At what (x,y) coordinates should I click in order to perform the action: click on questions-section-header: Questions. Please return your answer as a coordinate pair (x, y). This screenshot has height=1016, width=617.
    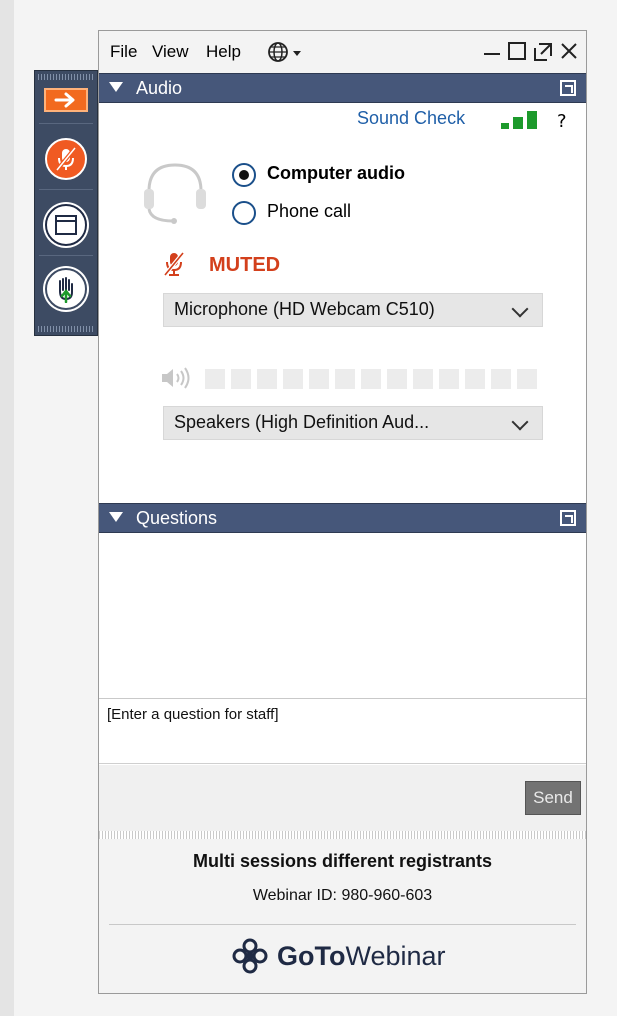
    Looking at the image, I should click on (342, 518).